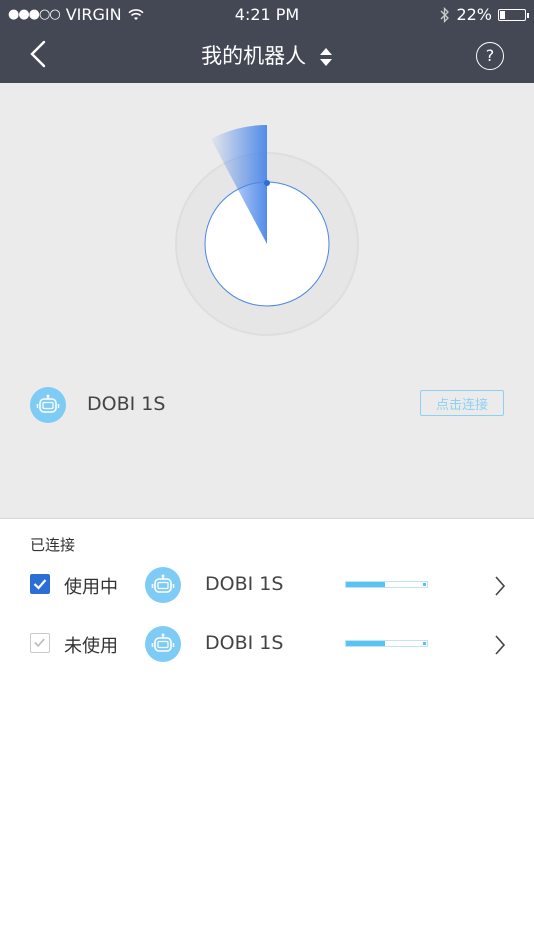 The image size is (534, 950). Describe the element at coordinates (91, 646) in the screenshot. I see `device-status: 未使用` at that location.